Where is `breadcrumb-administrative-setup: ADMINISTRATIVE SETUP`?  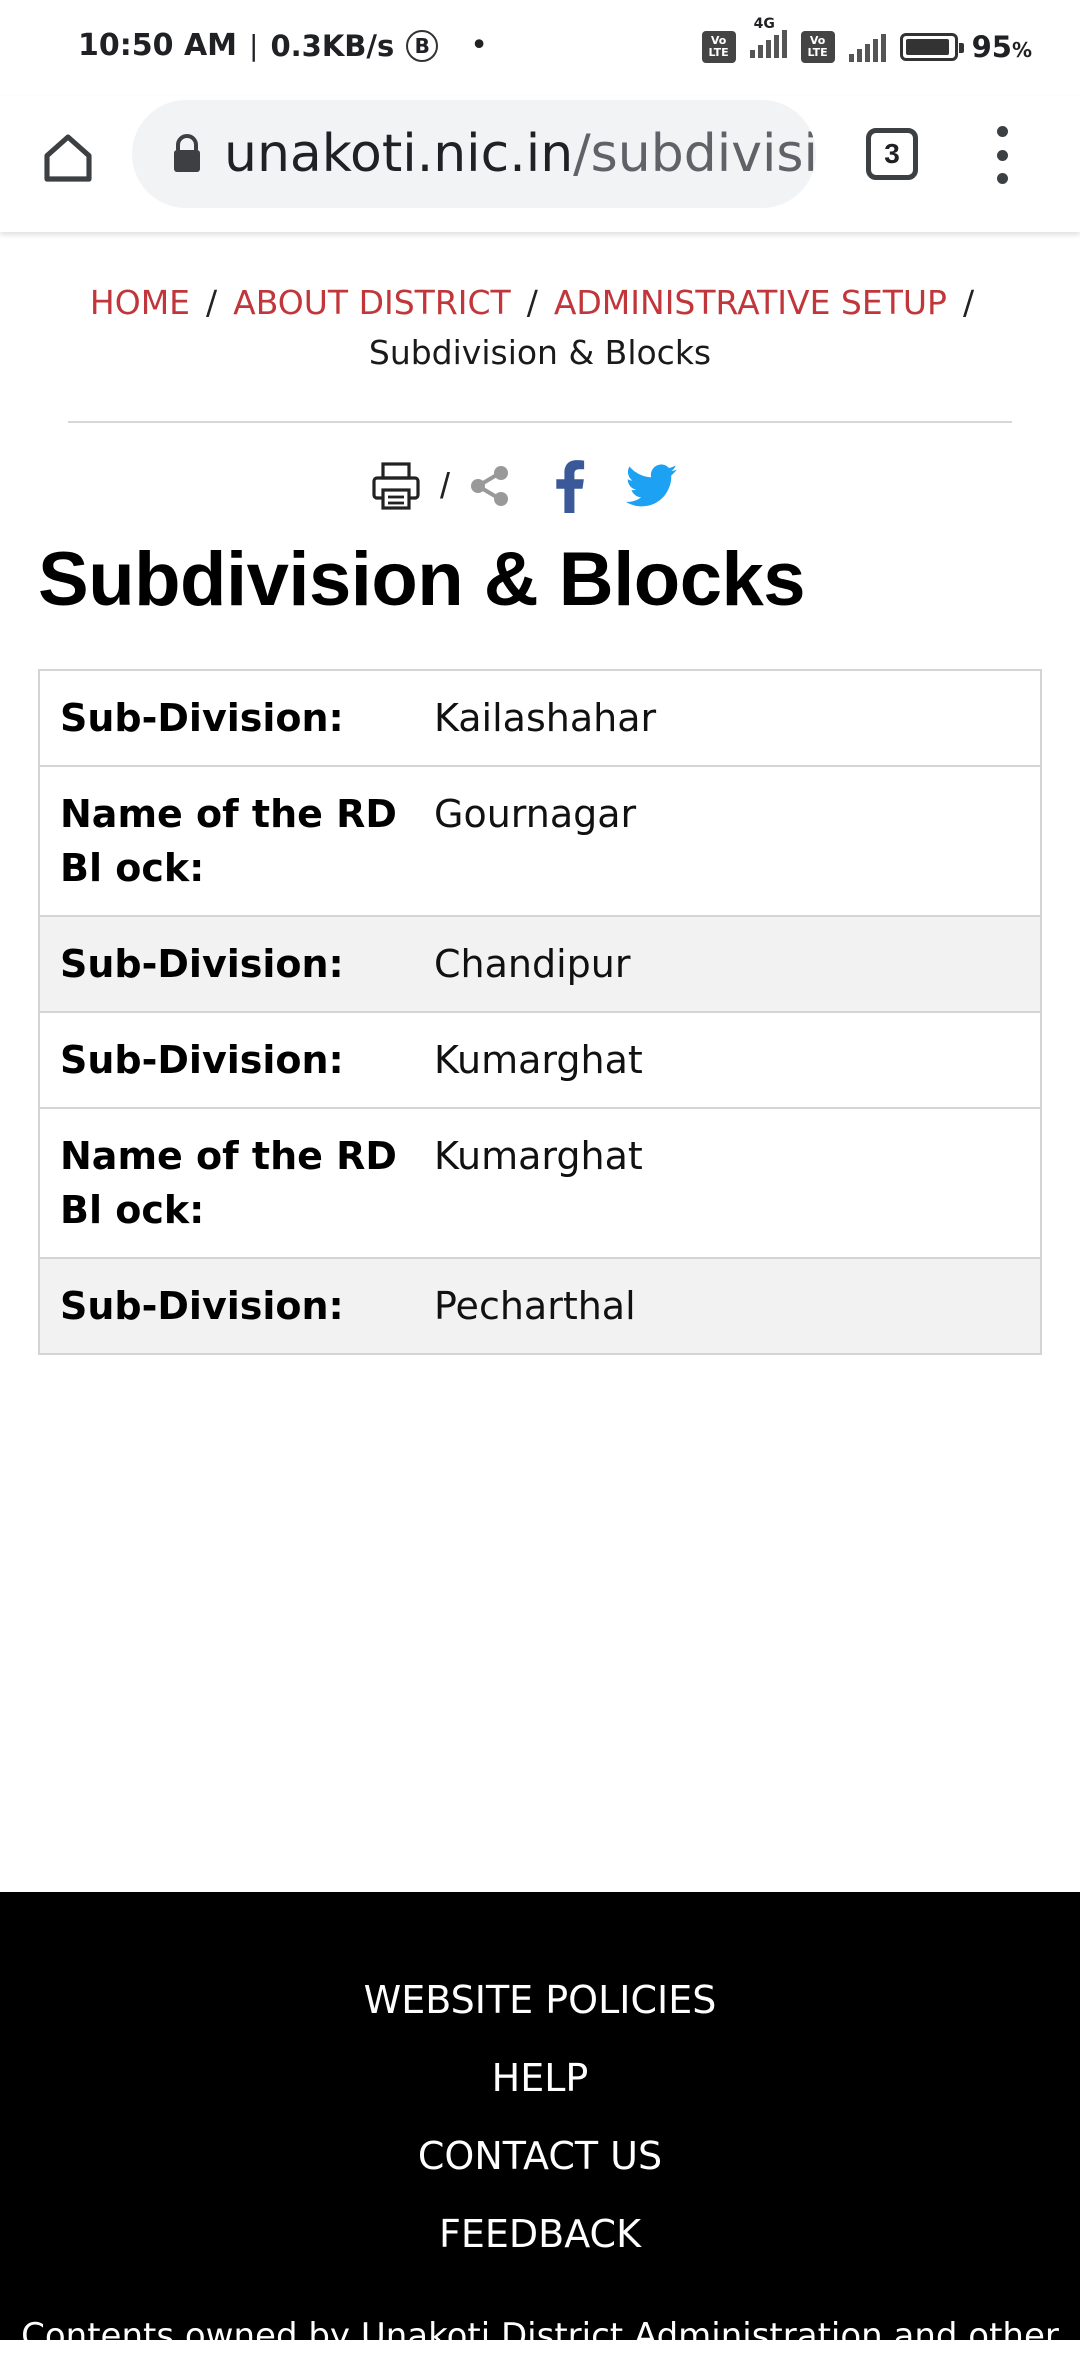
breadcrumb-administrative-setup: ADMINISTRATIVE SETUP is located at coordinates (750, 302).